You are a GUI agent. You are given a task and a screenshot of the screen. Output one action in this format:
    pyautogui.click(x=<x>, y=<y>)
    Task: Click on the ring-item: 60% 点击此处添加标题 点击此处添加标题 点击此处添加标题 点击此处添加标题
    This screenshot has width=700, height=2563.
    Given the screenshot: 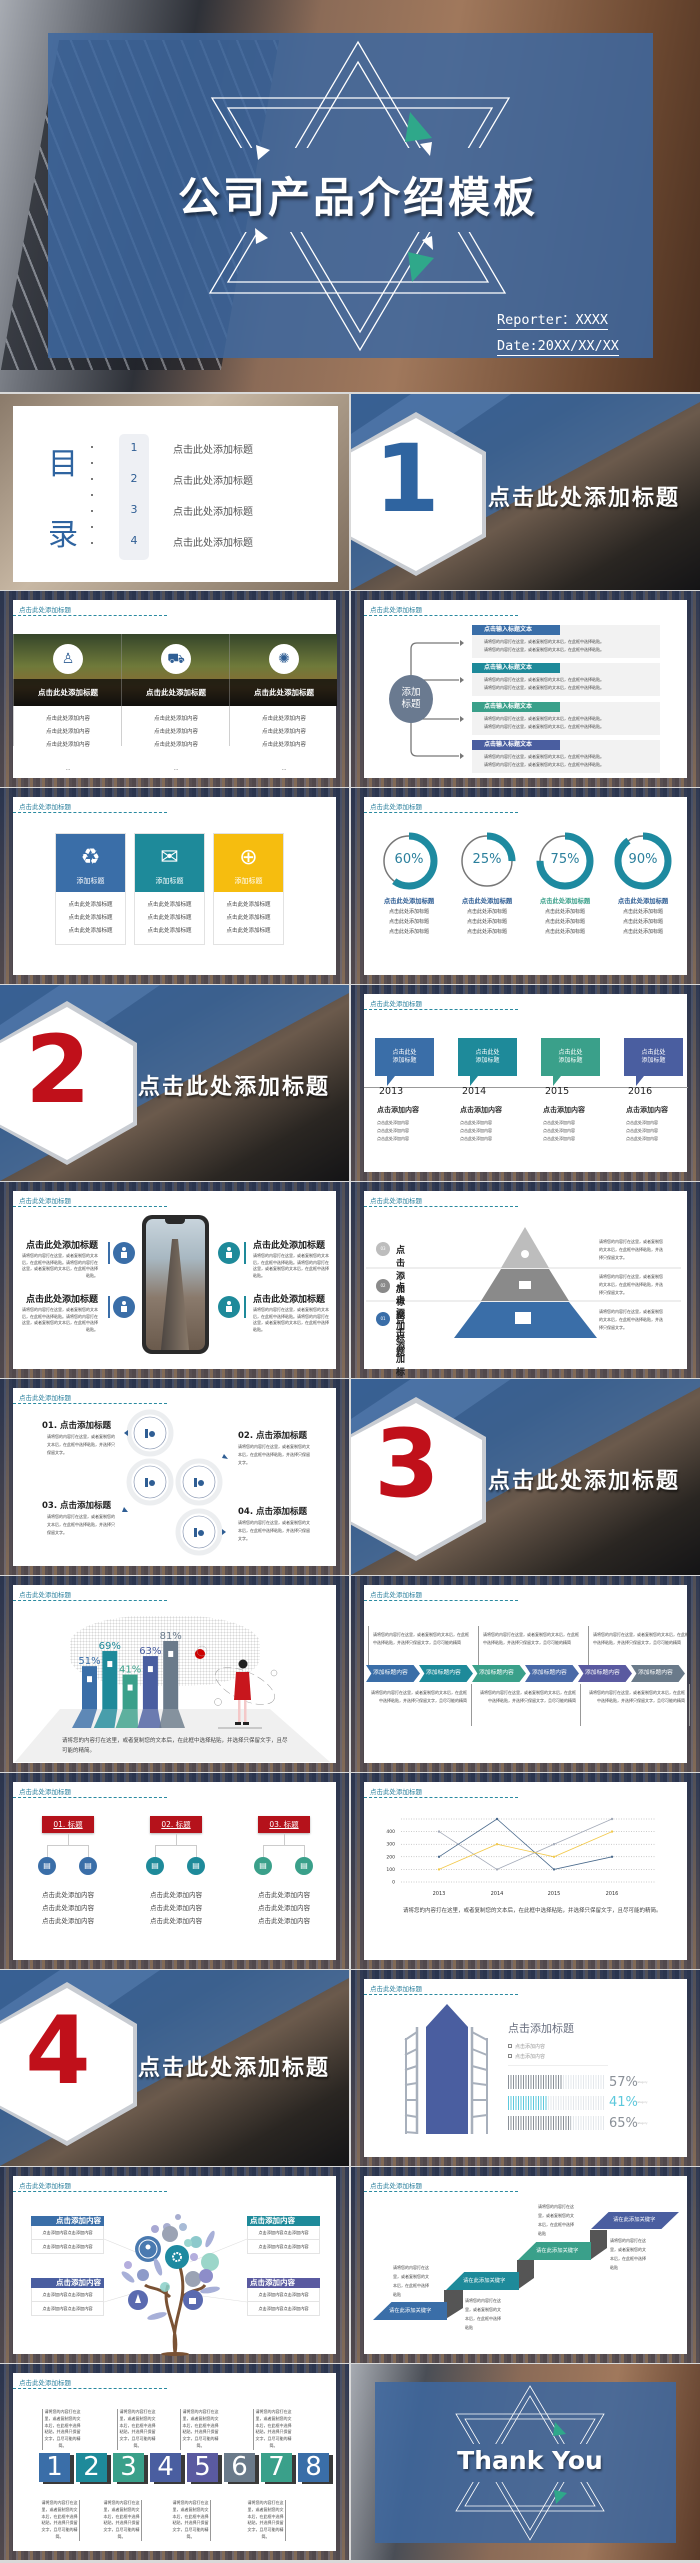 What is the action you would take?
    pyautogui.click(x=409, y=884)
    